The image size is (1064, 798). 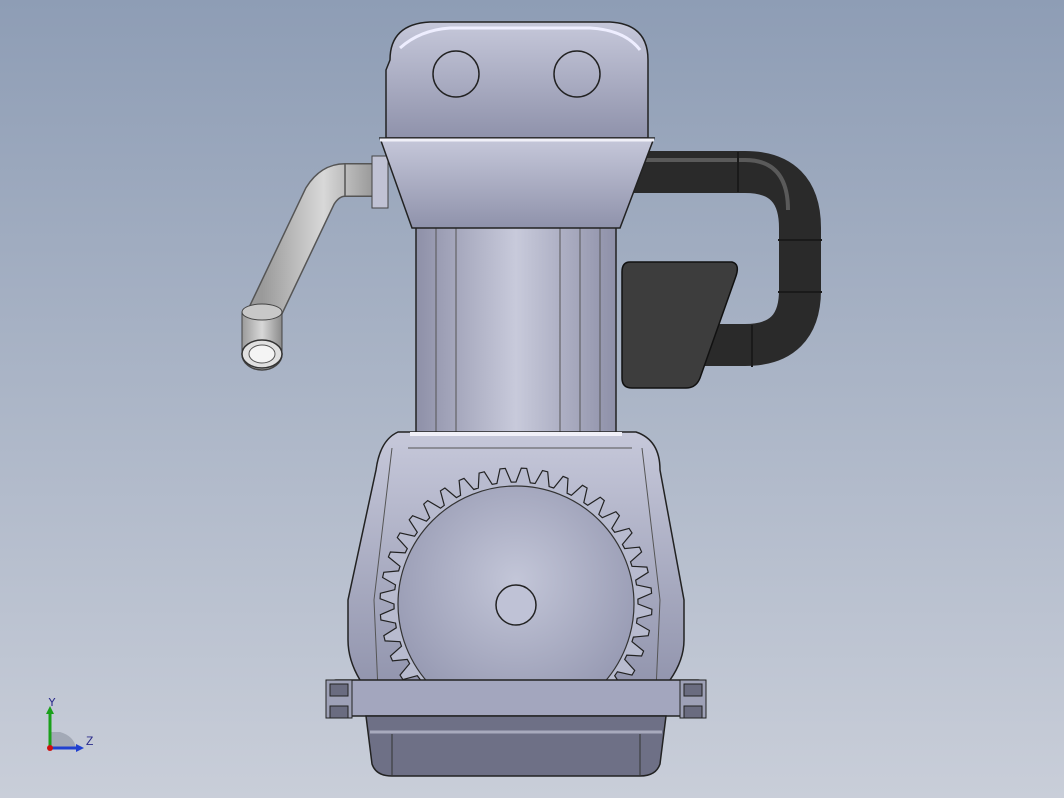 I want to click on mounting-lug-left, so click(x=339, y=699).